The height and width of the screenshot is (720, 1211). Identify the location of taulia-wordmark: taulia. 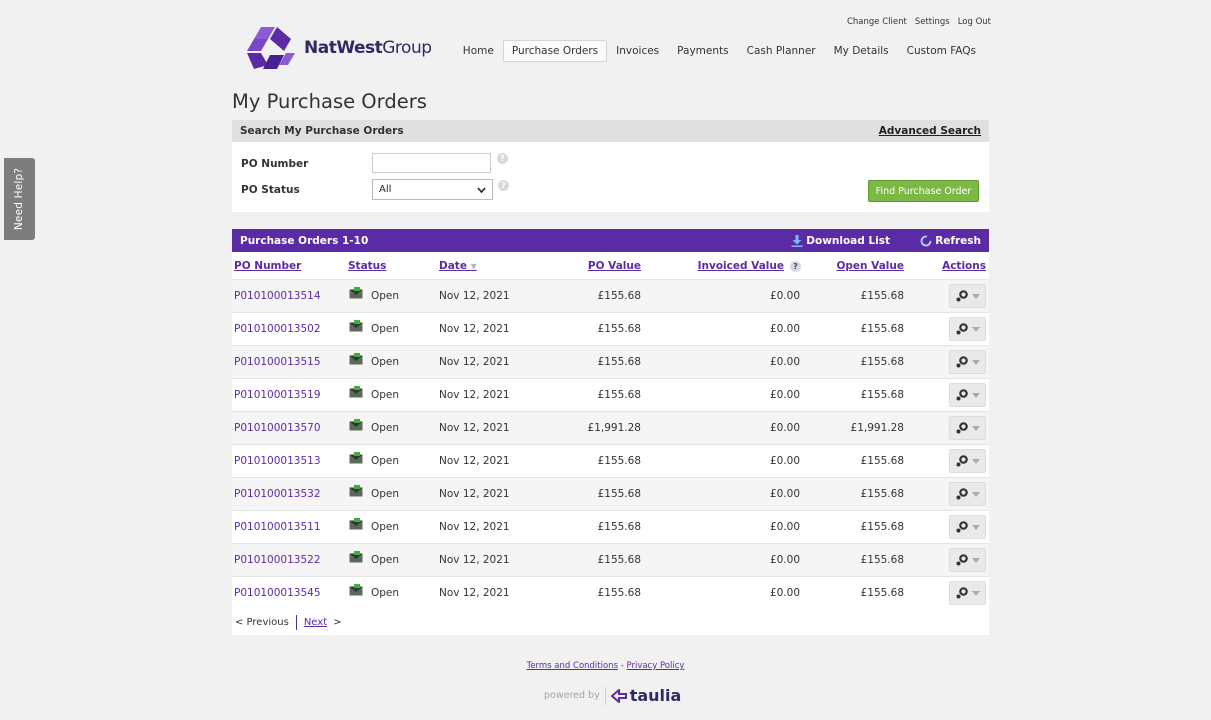
(655, 695).